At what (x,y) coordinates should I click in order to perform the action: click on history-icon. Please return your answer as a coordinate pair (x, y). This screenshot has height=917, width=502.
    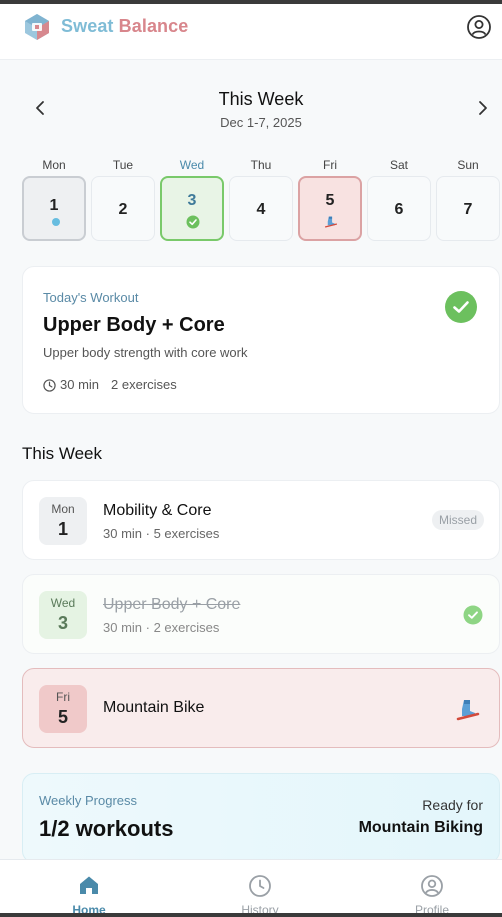
    Looking at the image, I should click on (260, 886).